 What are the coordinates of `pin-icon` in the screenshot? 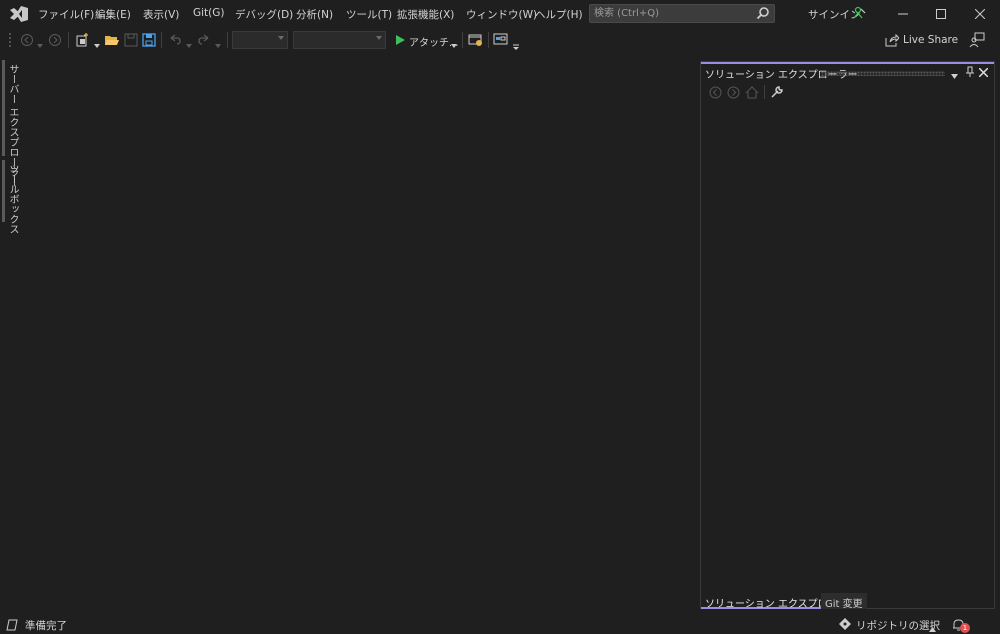 It's located at (970, 73).